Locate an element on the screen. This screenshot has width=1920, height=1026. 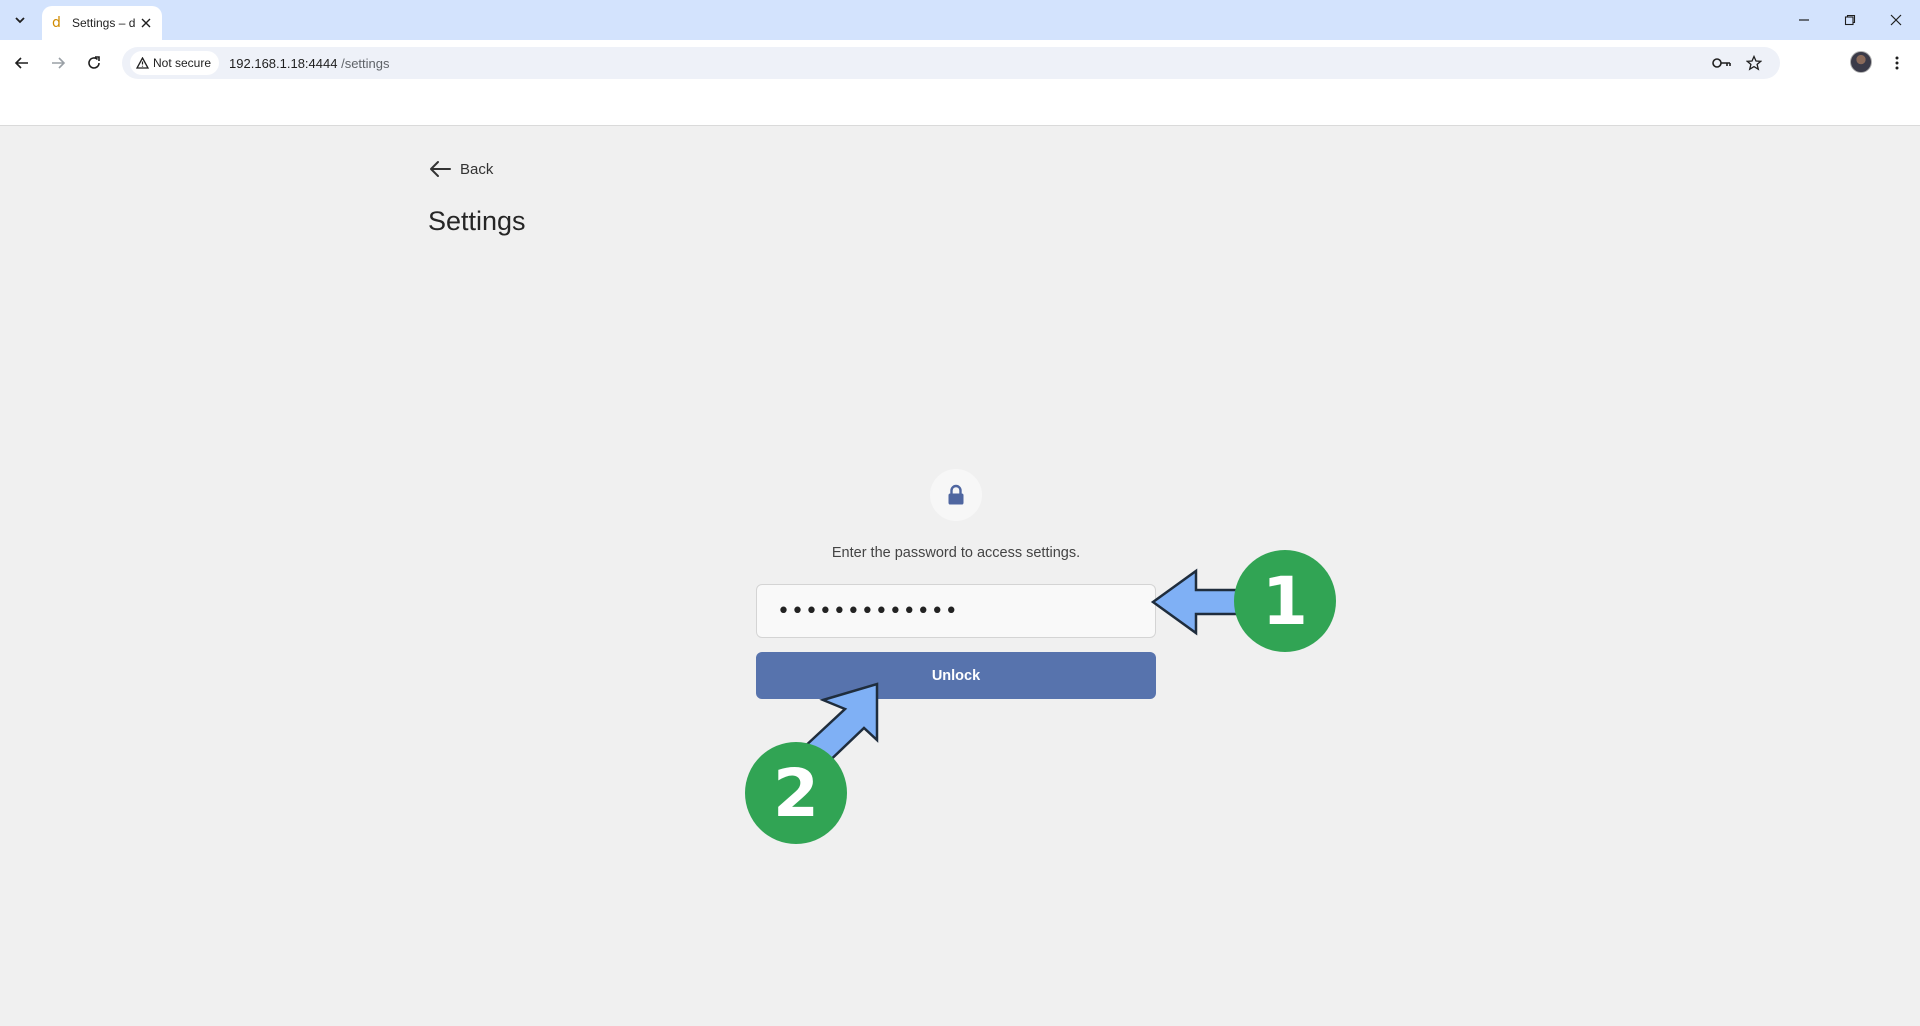
star-icon is located at coordinates (1754, 63).